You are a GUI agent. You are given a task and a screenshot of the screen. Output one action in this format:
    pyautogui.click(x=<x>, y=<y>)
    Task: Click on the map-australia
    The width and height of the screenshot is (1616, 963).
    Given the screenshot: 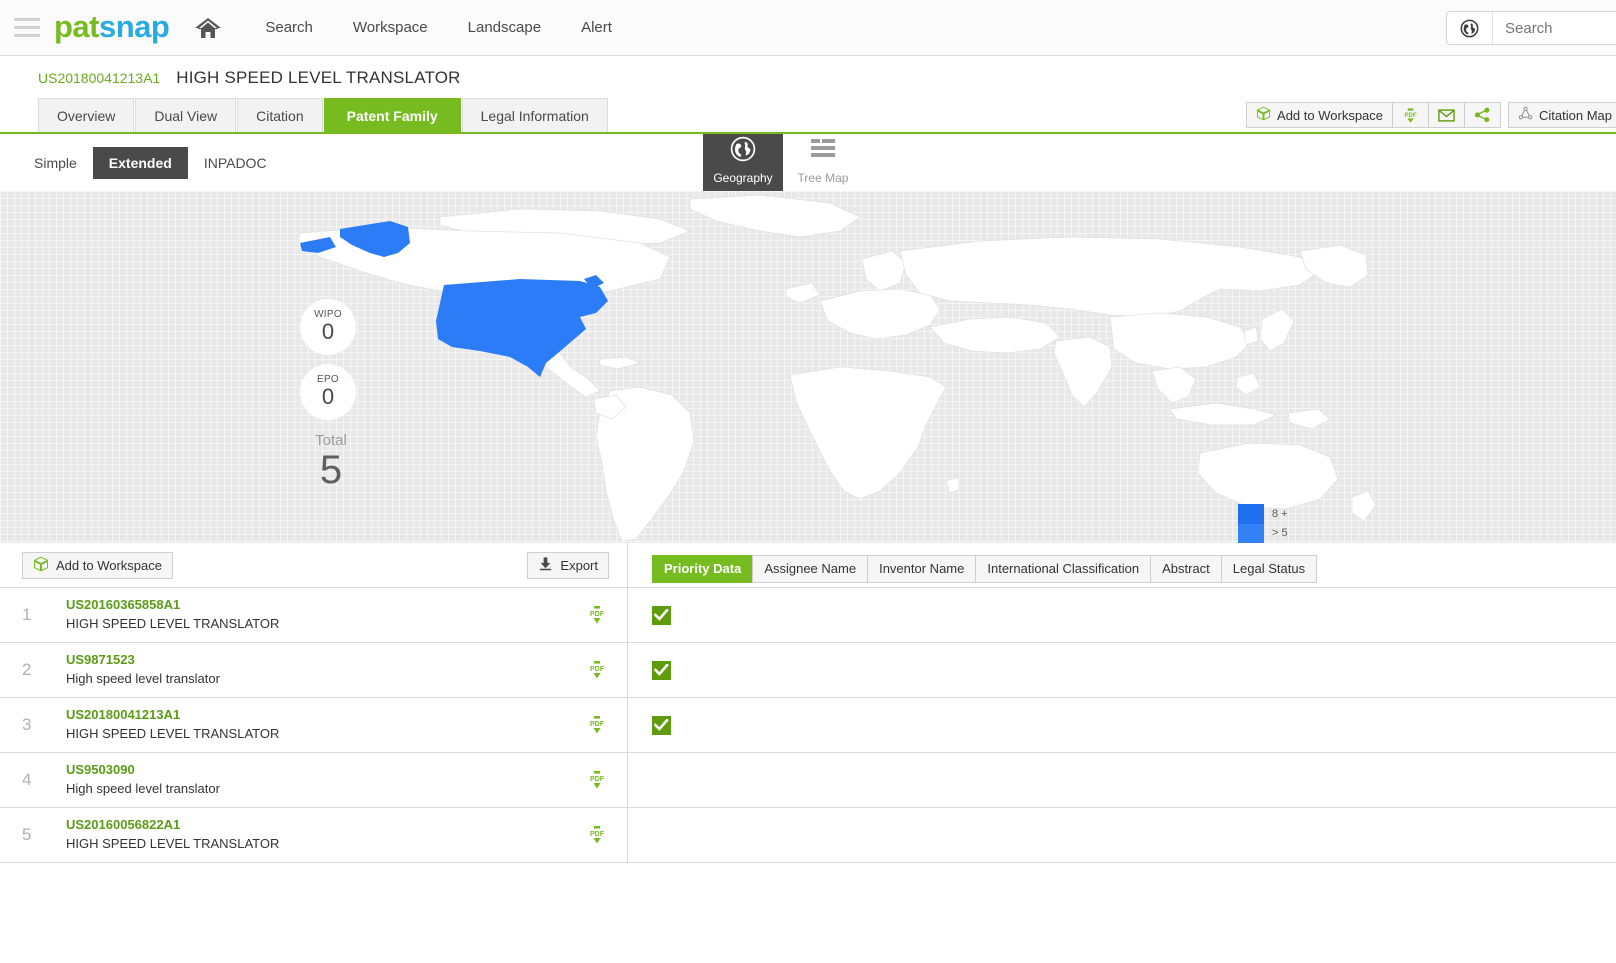 What is the action you would take?
    pyautogui.click(x=1268, y=476)
    